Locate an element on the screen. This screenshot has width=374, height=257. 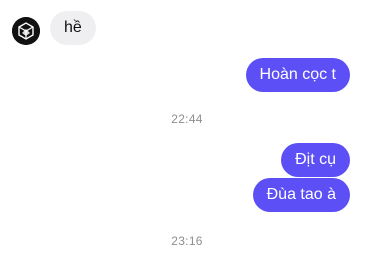
message-bubble-outgoing: Đùa tao à is located at coordinates (301, 195).